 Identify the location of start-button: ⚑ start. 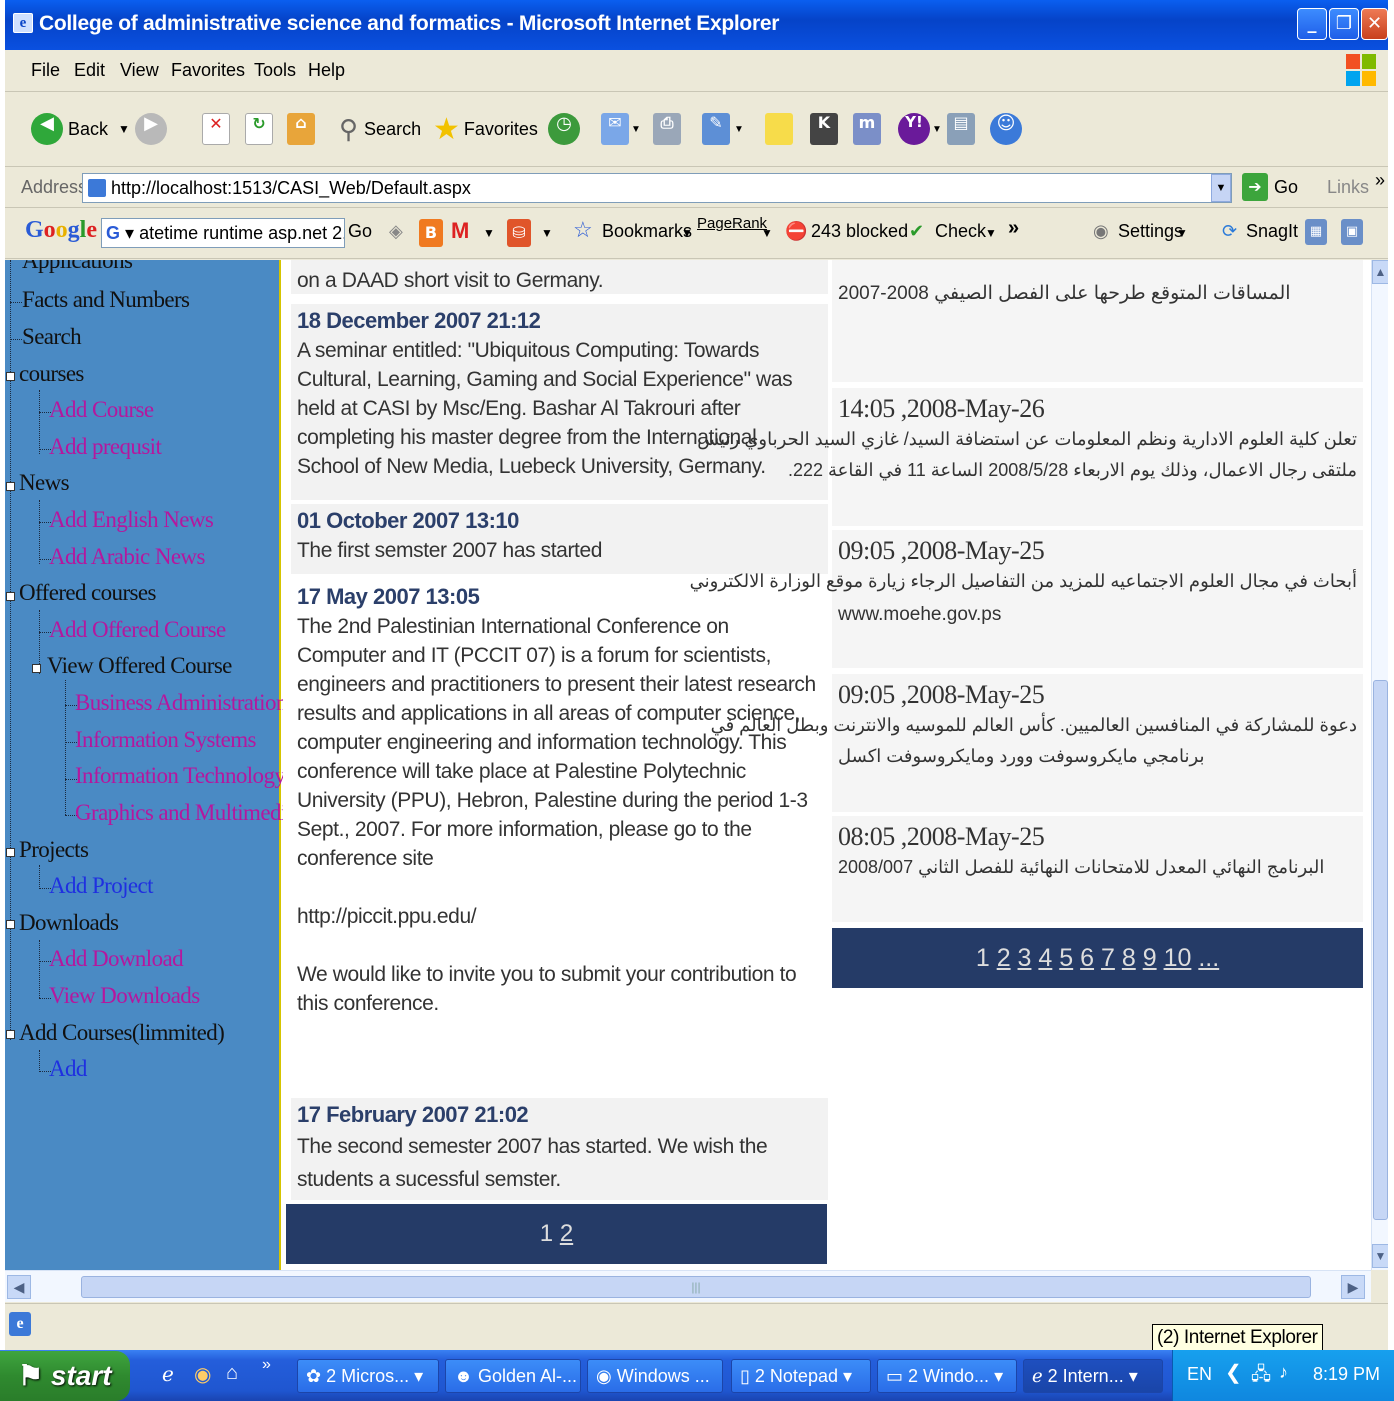
(65, 1376).